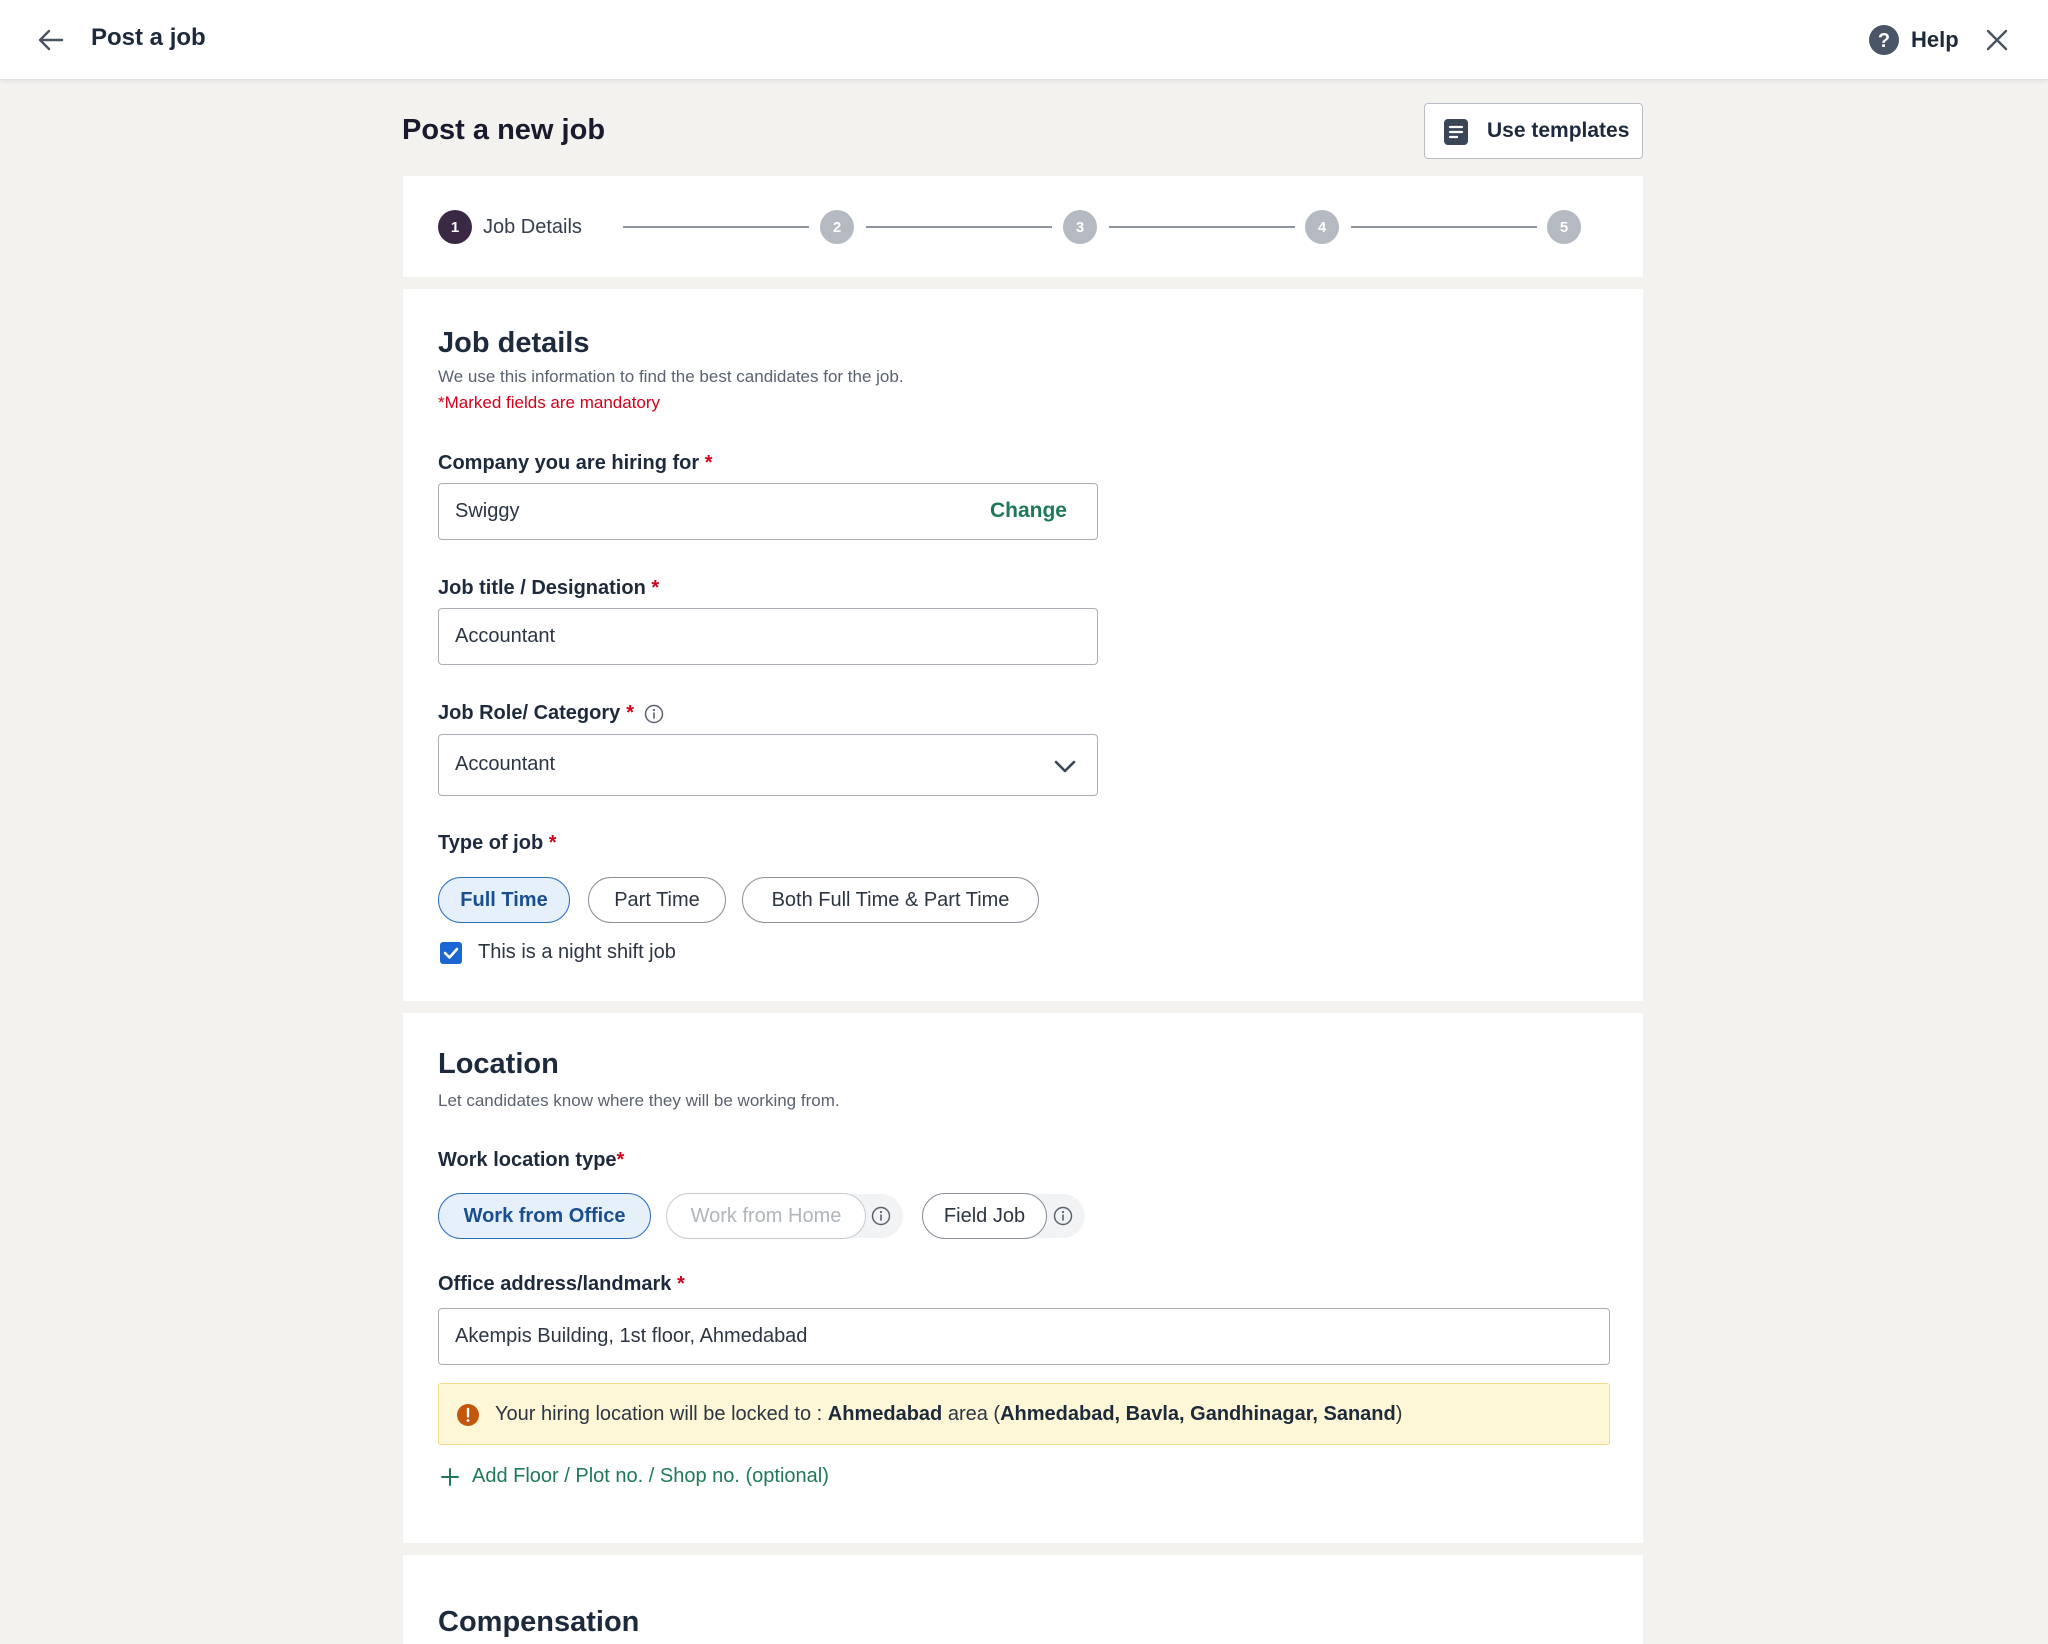  I want to click on step-4-circle: 4, so click(1322, 227).